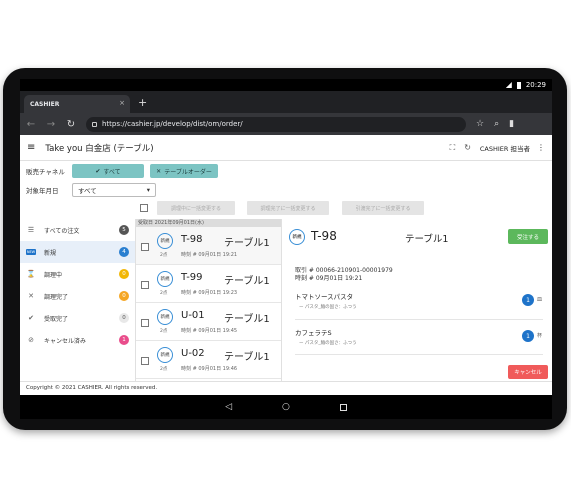 The width and height of the screenshot is (571, 496). I want to click on count-badge: 4, so click(124, 252).